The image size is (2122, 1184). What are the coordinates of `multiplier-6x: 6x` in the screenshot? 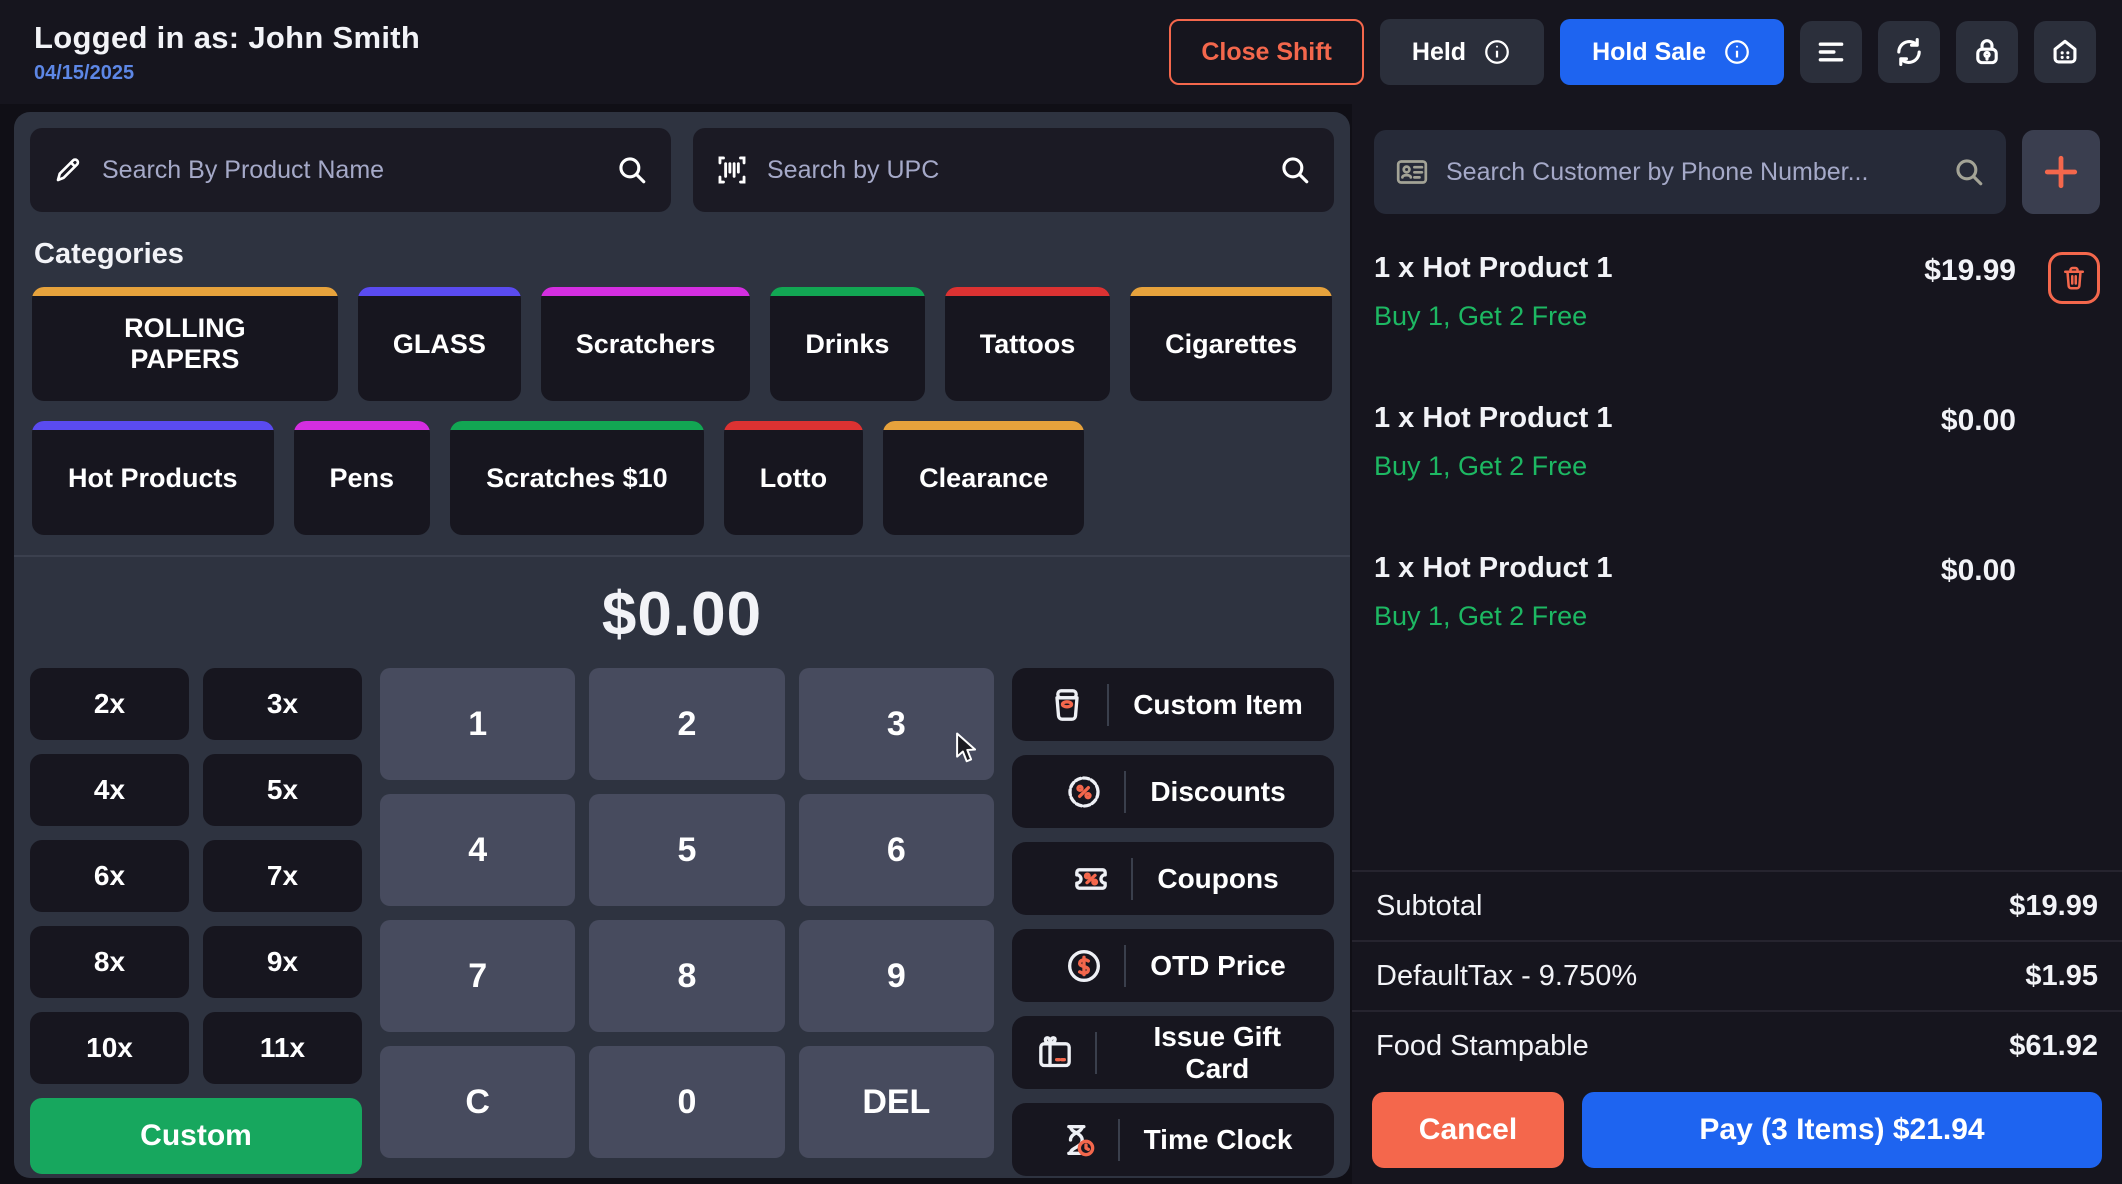 It's located at (109, 876).